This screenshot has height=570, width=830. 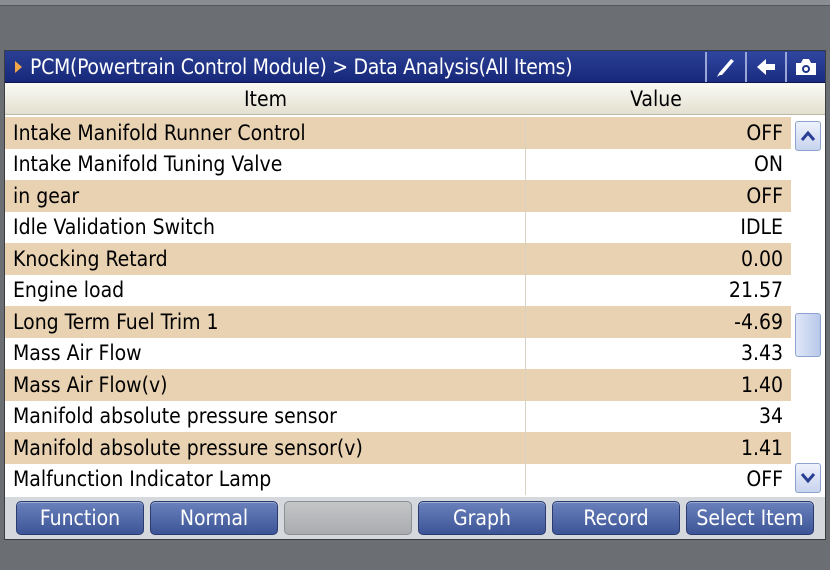 I want to click on chevron-up-icon, so click(x=808, y=135).